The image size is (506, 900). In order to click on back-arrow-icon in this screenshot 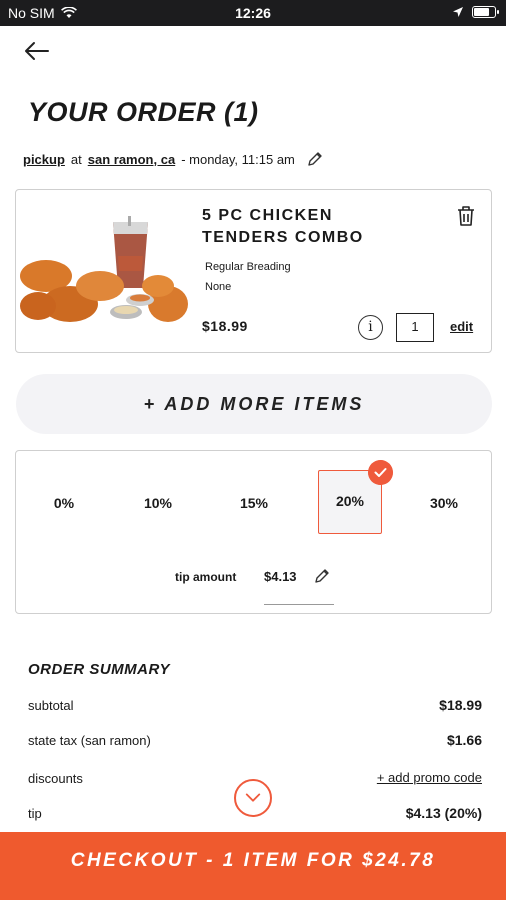, I will do `click(37, 51)`.